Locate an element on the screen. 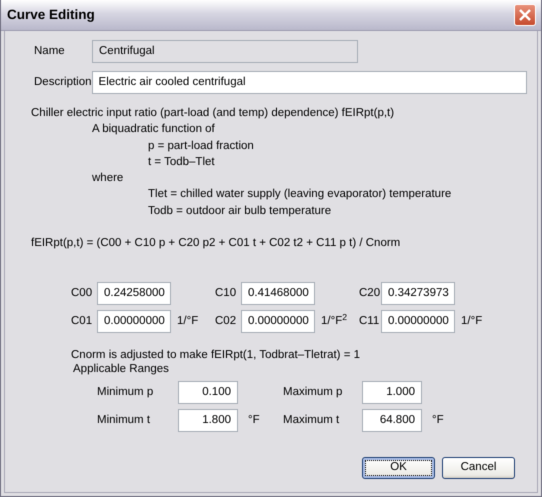  explanation-line: A biquadratic function of is located at coordinates (153, 129).